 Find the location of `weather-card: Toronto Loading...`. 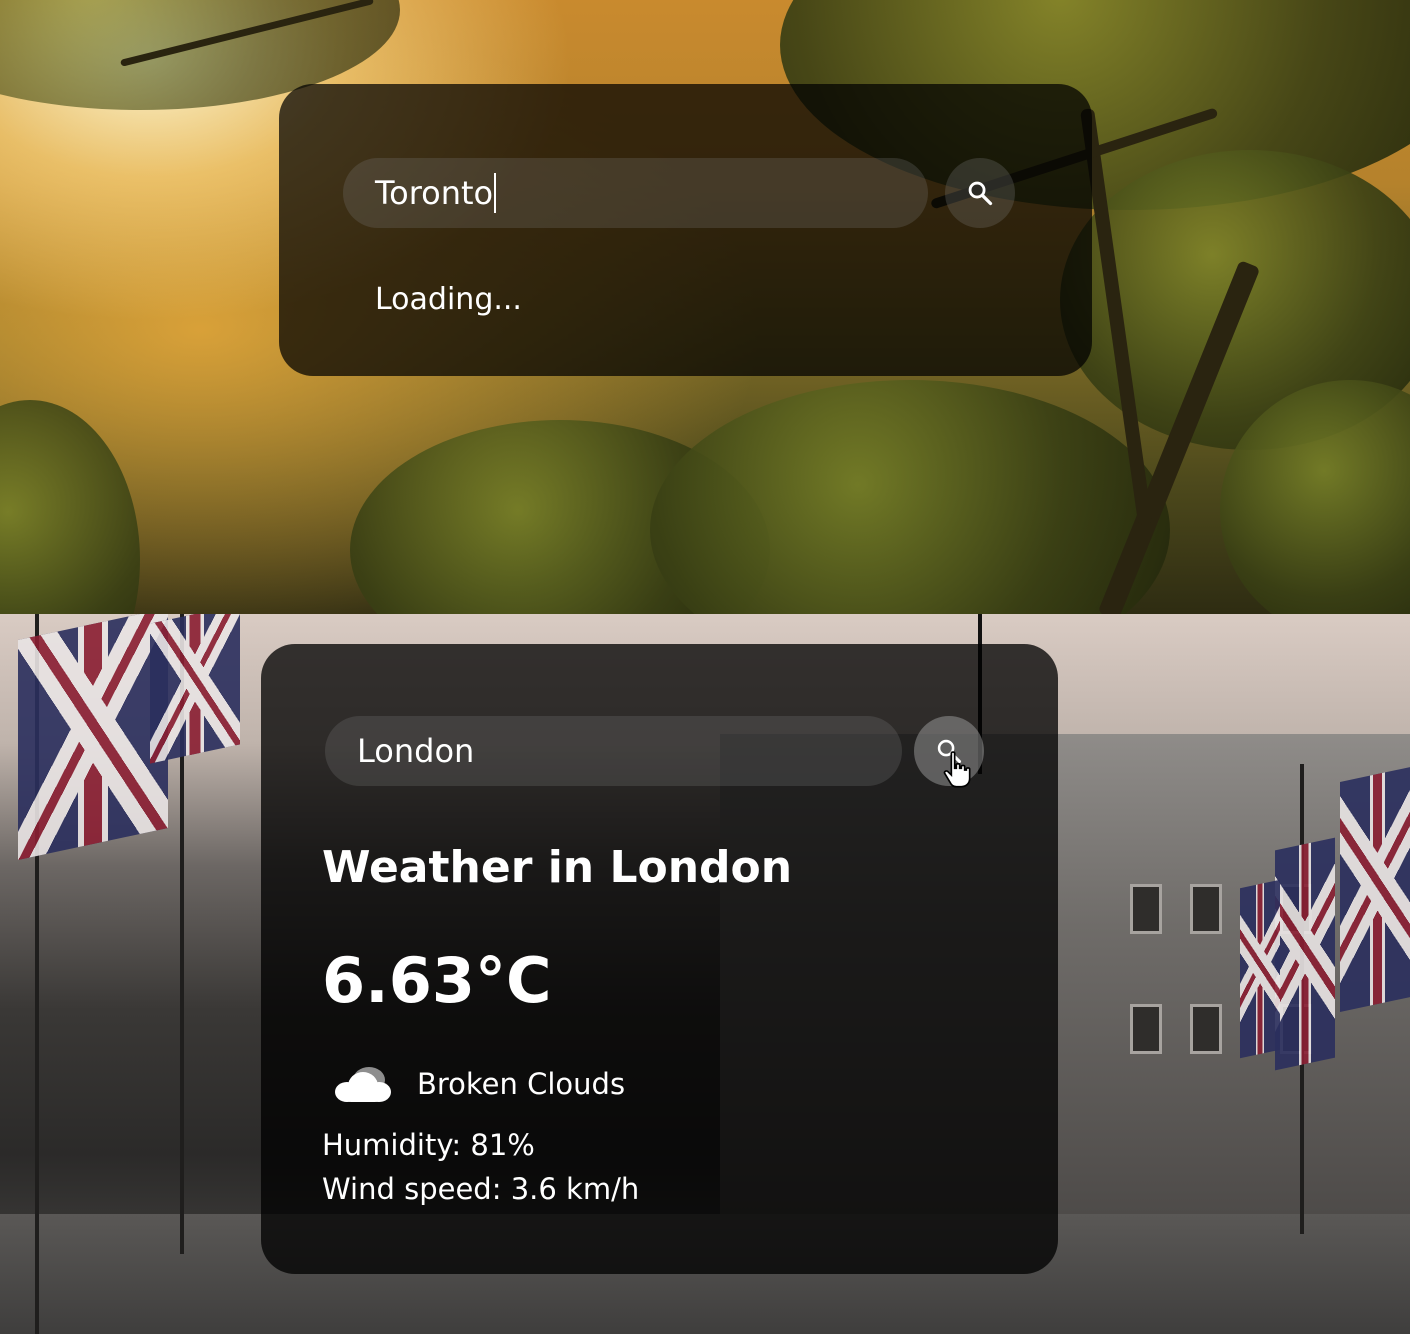

weather-card: Toronto Loading... is located at coordinates (685, 230).